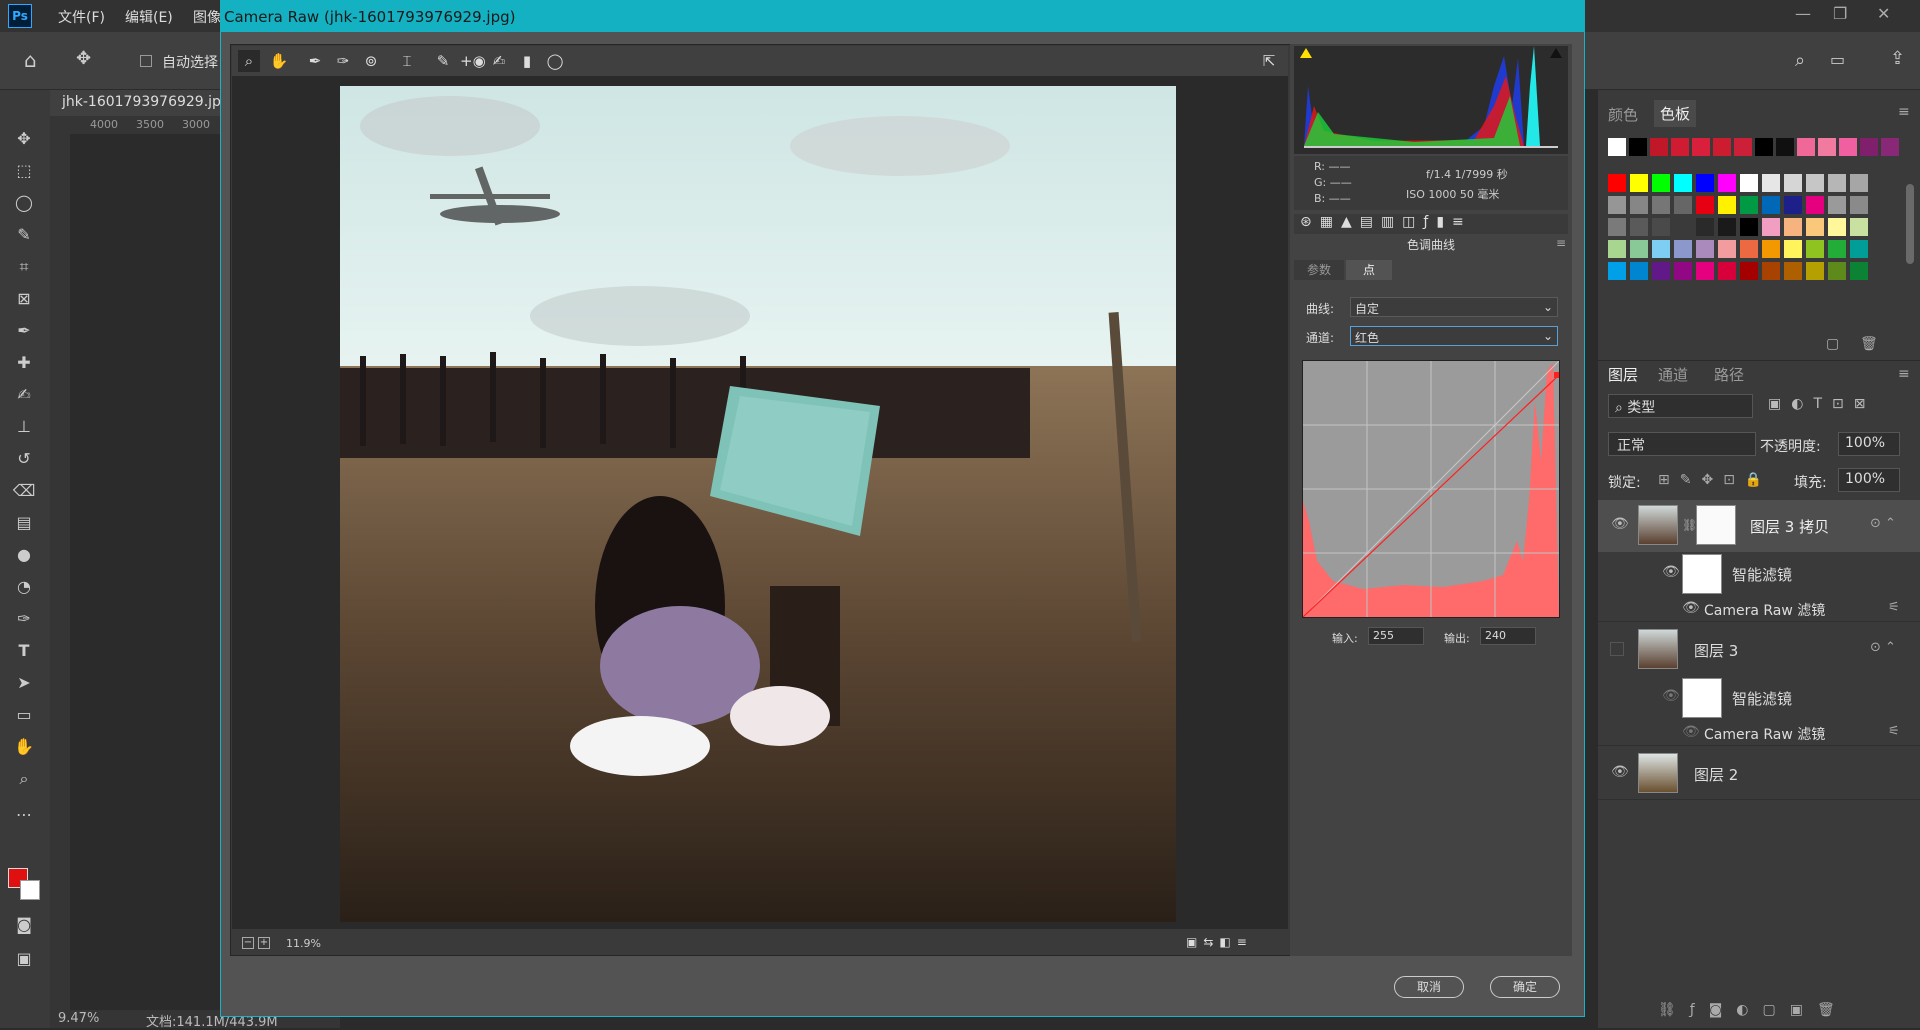 This screenshot has height=1030, width=1920. What do you see at coordinates (140, 103) in the screenshot?
I see `document-tab: jhk-1601793976929.jpg` at bounding box center [140, 103].